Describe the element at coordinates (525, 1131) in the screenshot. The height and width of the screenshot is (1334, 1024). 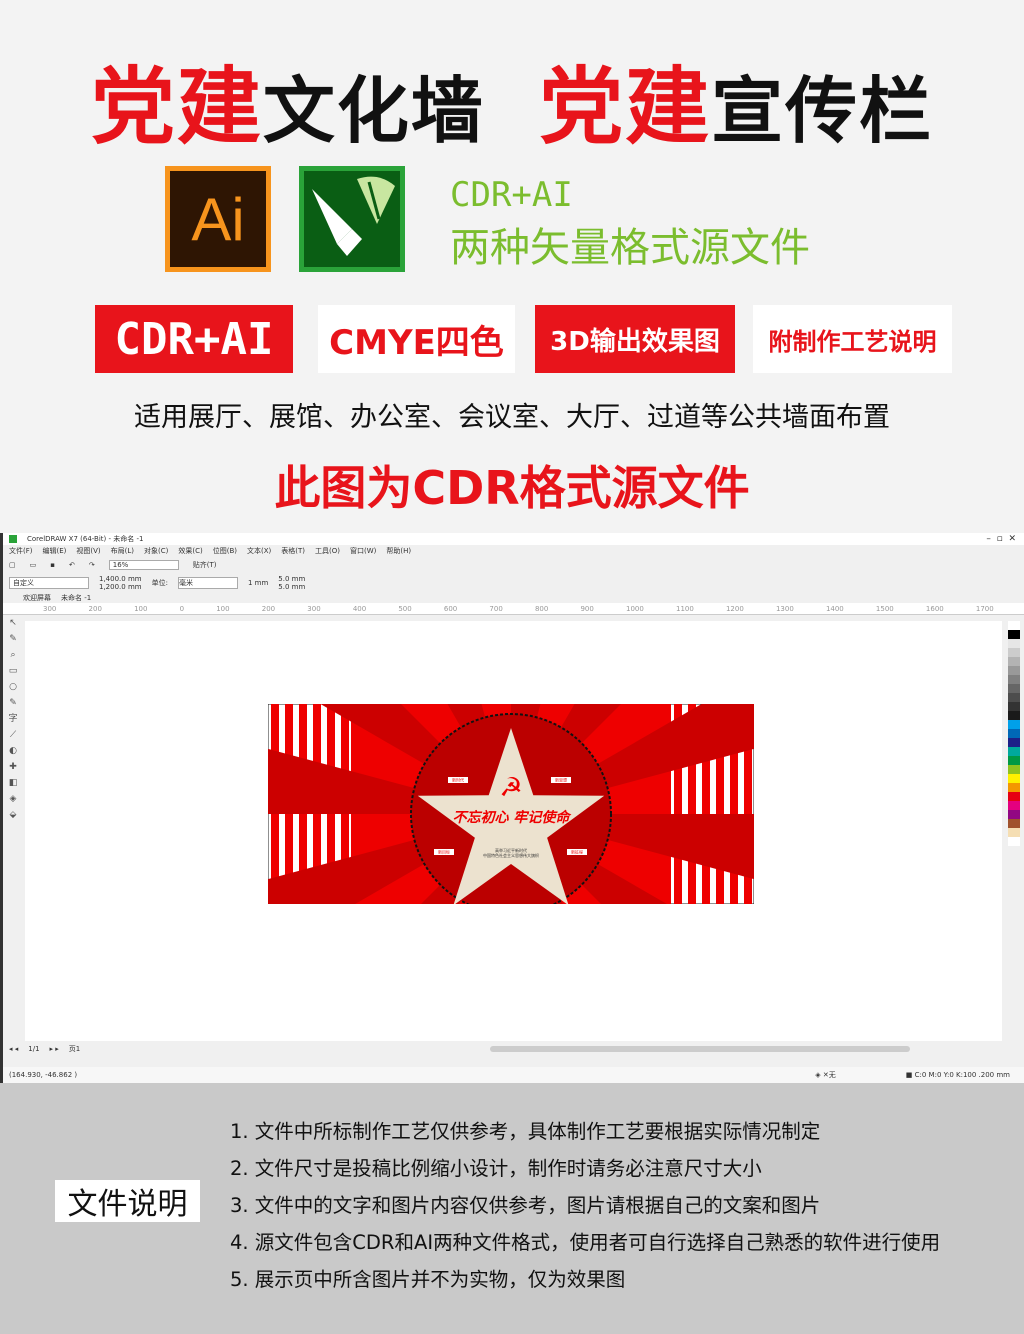
I see `note-item: 1. 文件中所标制作工艺仅供参考，具体制作工艺要根据实际情况制定` at that location.